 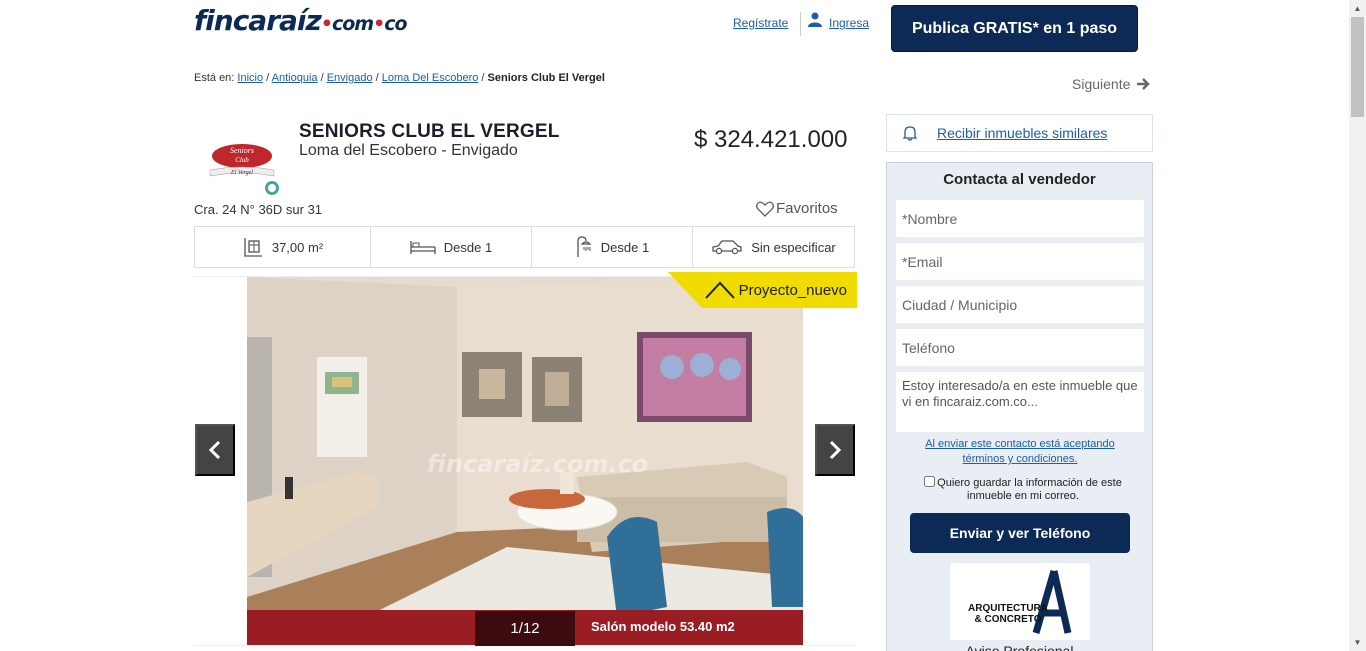 What do you see at coordinates (242, 160) in the screenshot?
I see `agency-logo-text-2: Club` at bounding box center [242, 160].